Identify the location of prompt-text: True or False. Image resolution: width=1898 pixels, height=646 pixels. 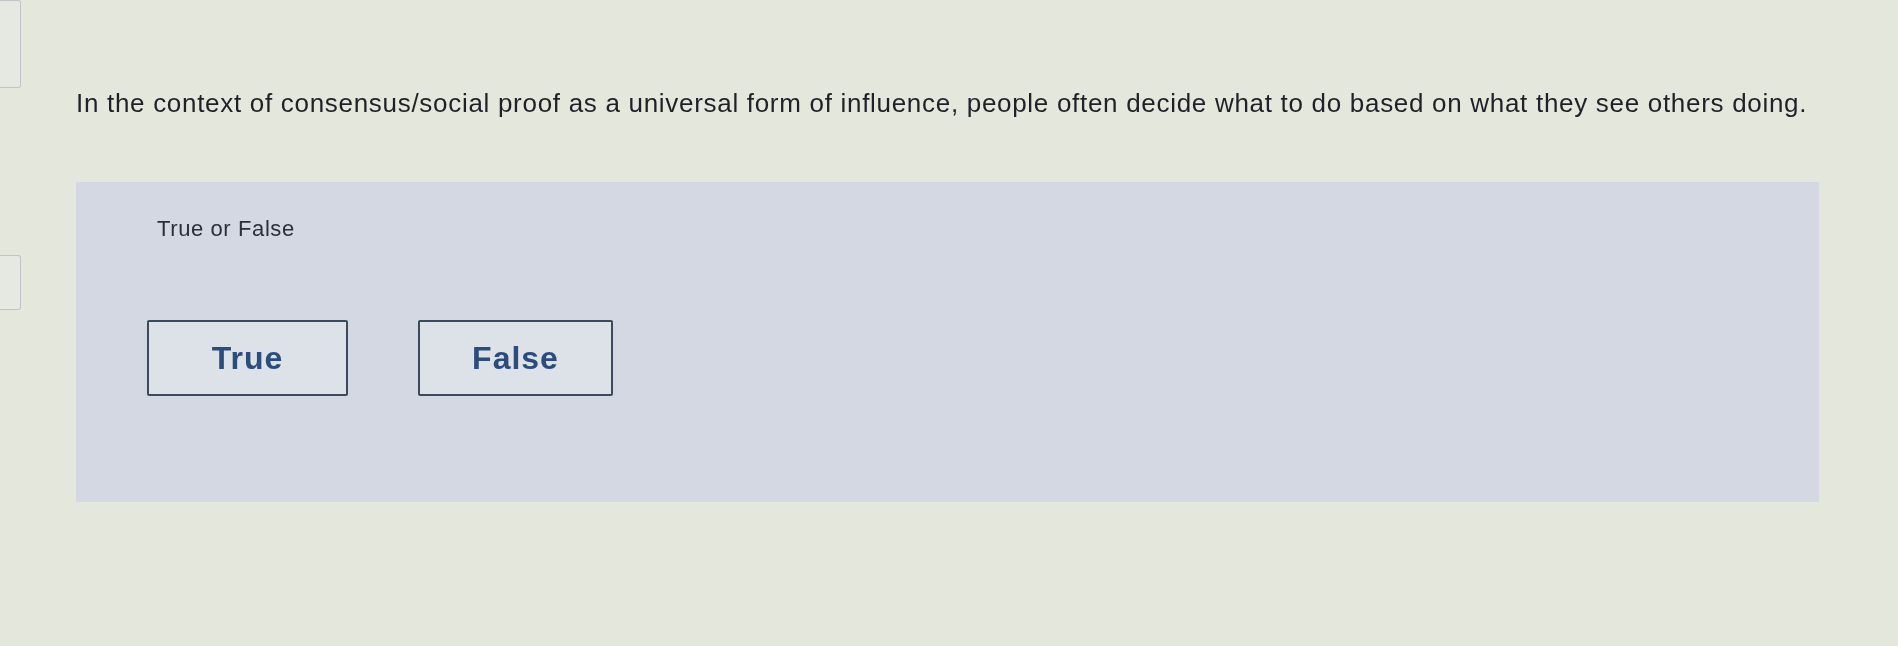
(226, 229).